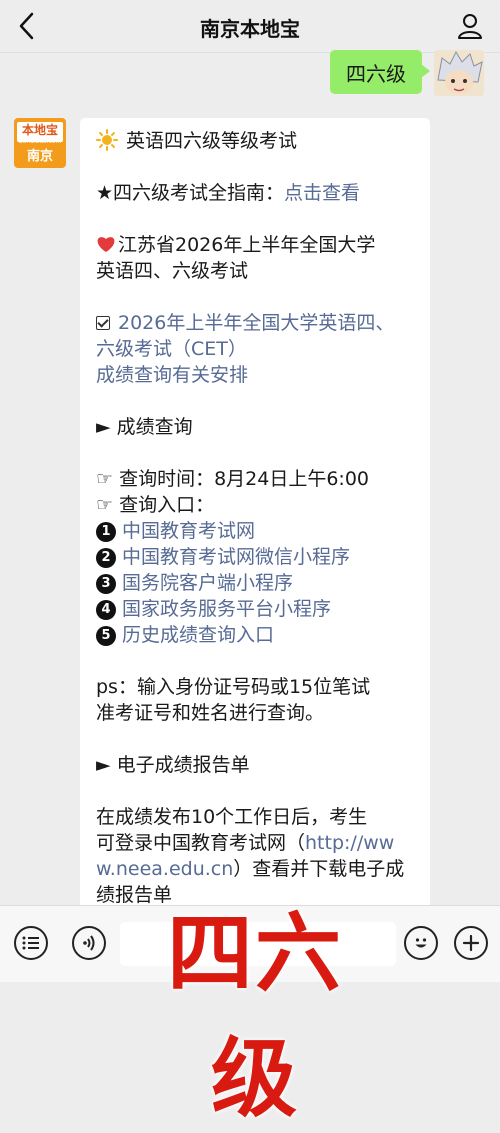  Describe the element at coordinates (103, 323) in the screenshot. I see `checkbox-icon` at that location.